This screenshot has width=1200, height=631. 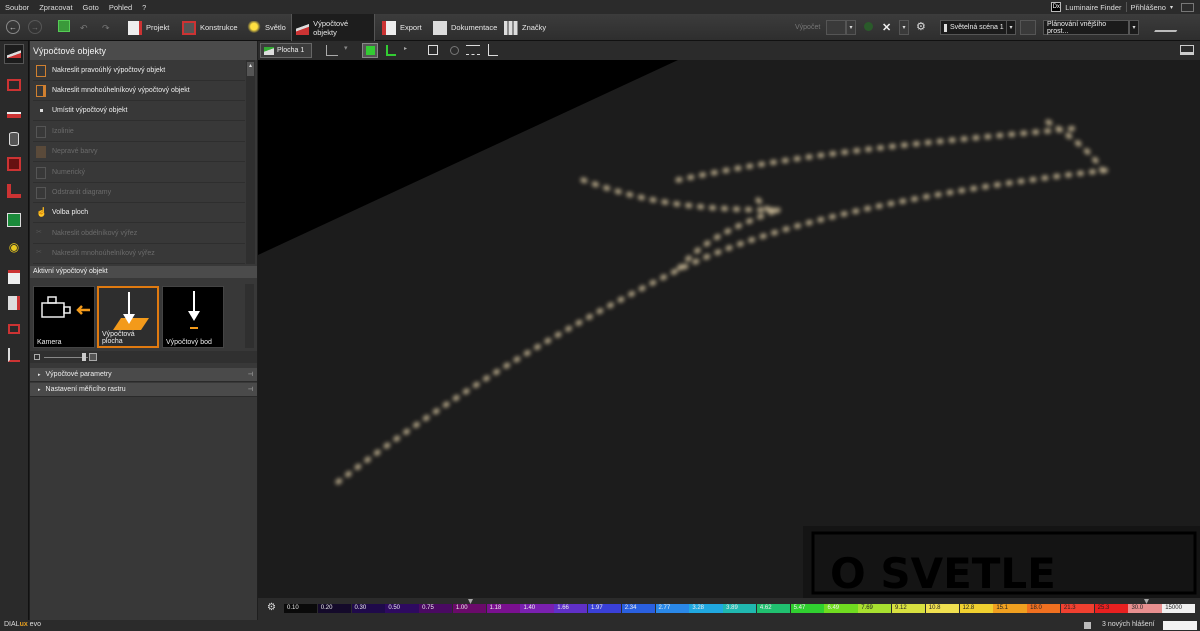 I want to click on item-numeric: Numerický, so click(x=139, y=173).